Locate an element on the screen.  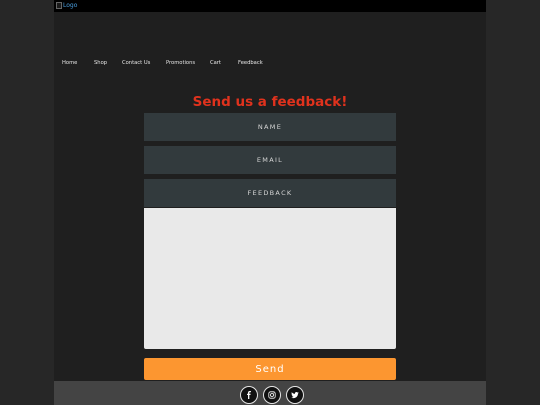
nav-item-contact-us: Contact Us is located at coordinates (136, 63).